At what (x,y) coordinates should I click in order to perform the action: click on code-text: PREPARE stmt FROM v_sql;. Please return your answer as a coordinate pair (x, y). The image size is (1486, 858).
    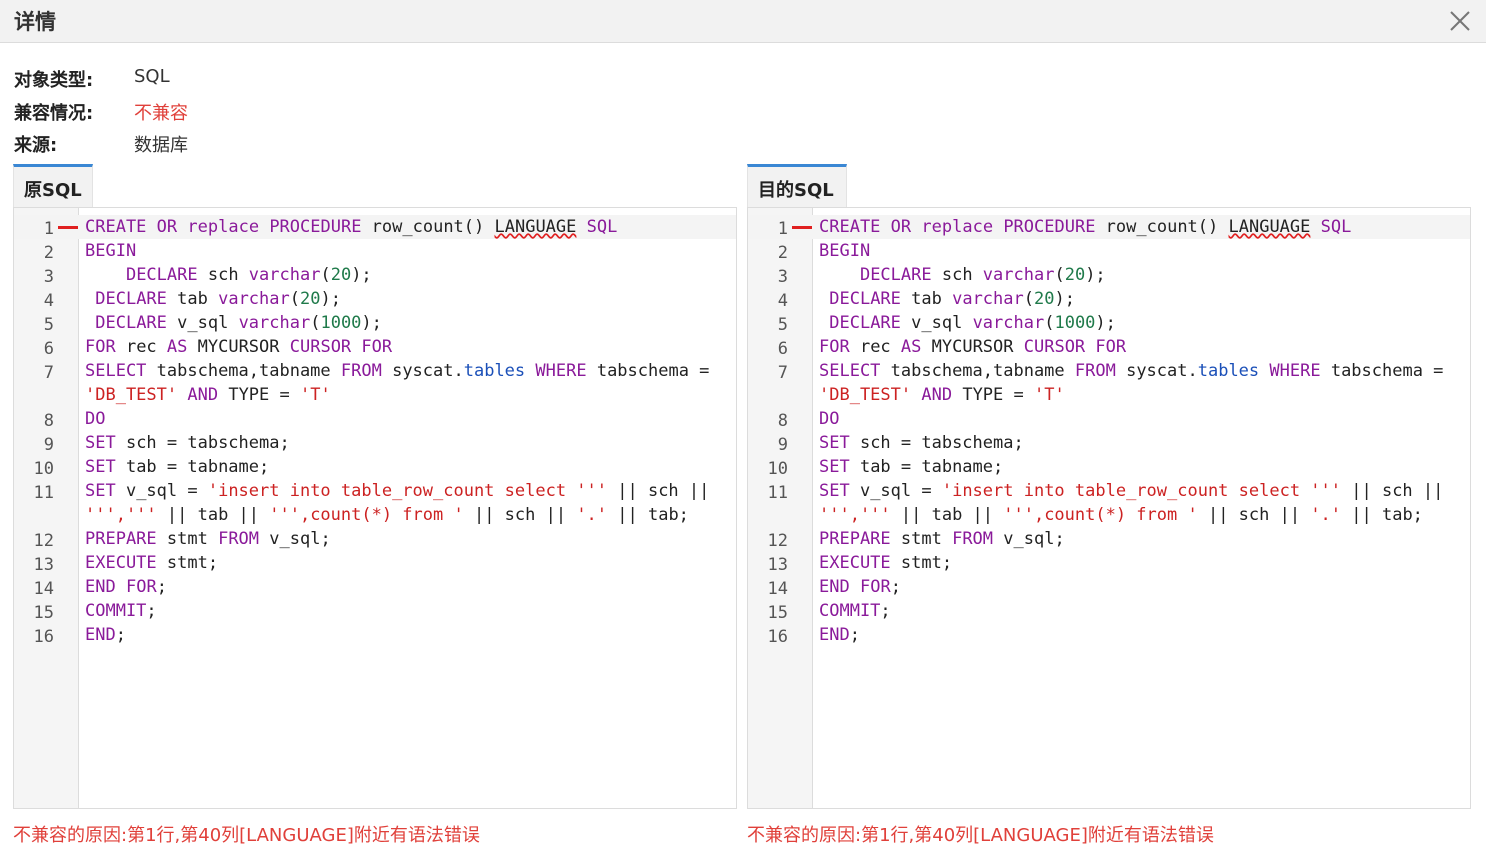
    Looking at the image, I should click on (208, 539).